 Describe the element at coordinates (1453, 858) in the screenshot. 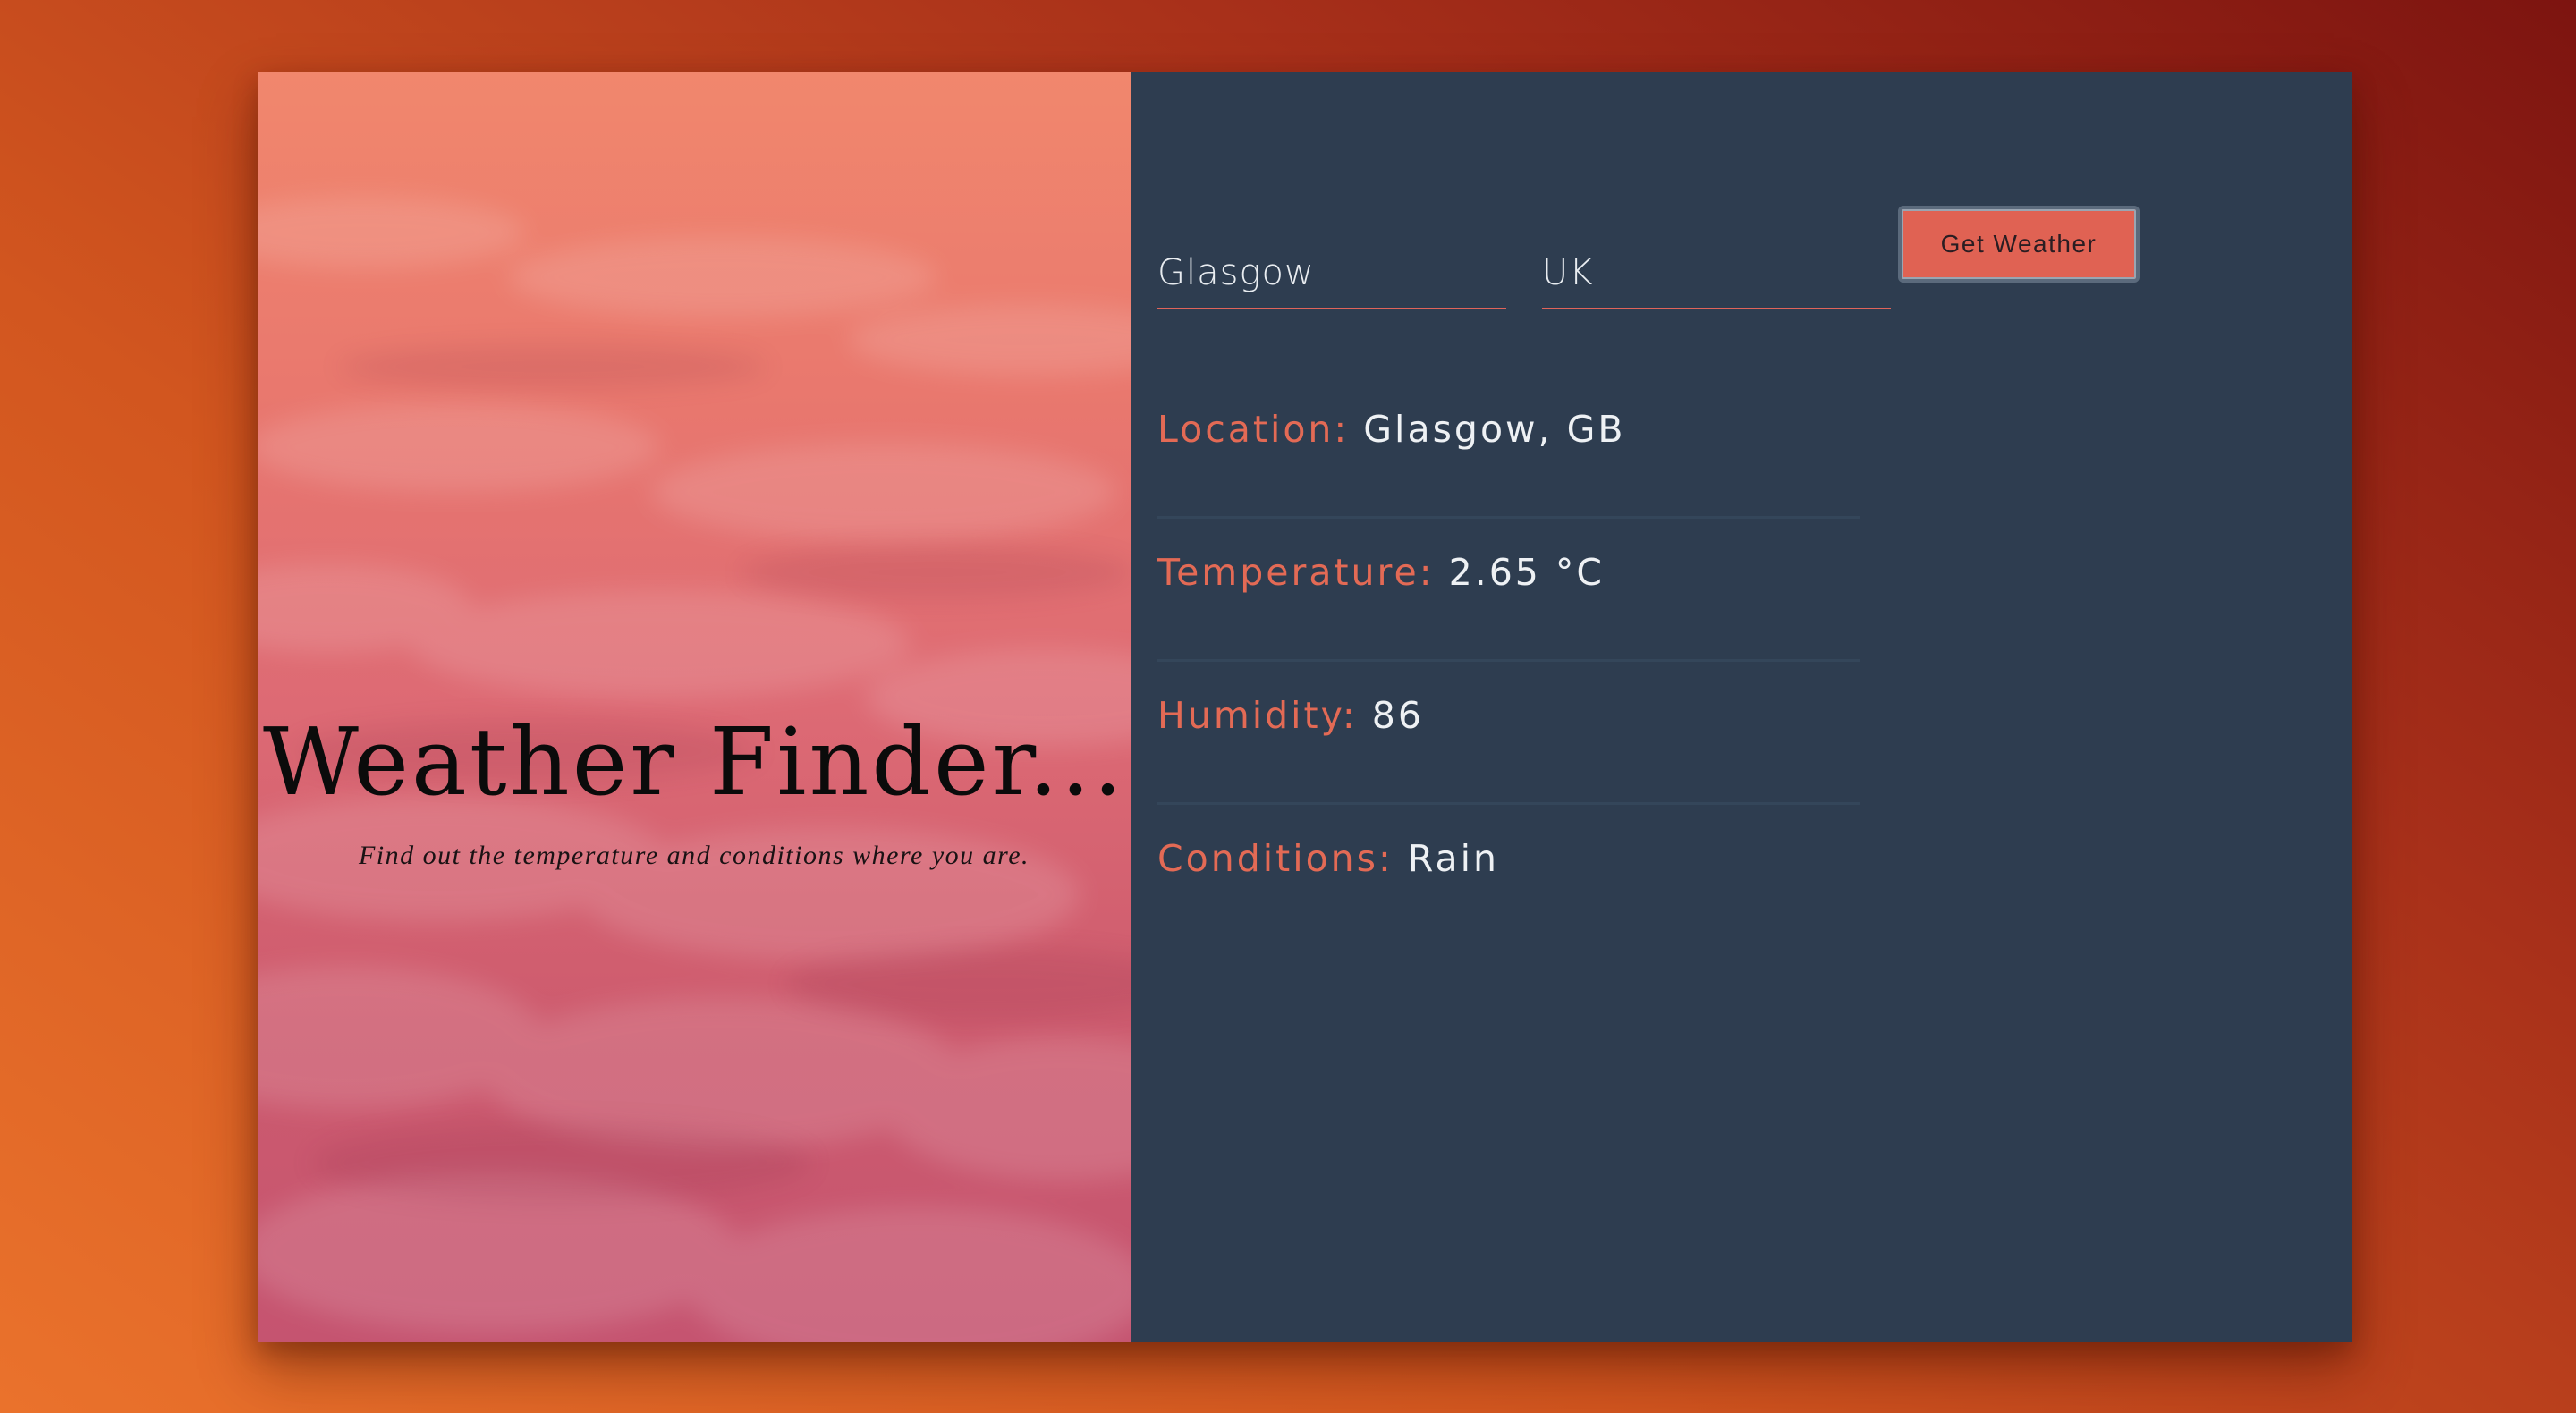

I see `conditions-value: Rain` at that location.